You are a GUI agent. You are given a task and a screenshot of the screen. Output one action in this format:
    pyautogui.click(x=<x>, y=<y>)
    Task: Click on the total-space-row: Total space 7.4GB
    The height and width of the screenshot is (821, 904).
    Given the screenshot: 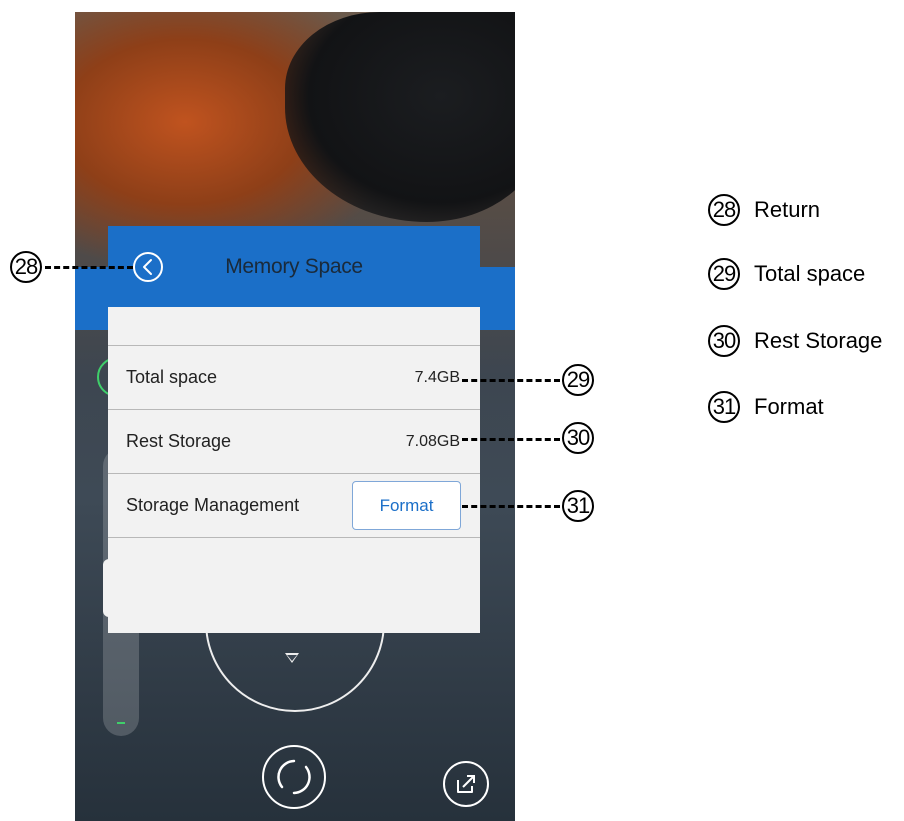 What is the action you would take?
    pyautogui.click(x=294, y=376)
    